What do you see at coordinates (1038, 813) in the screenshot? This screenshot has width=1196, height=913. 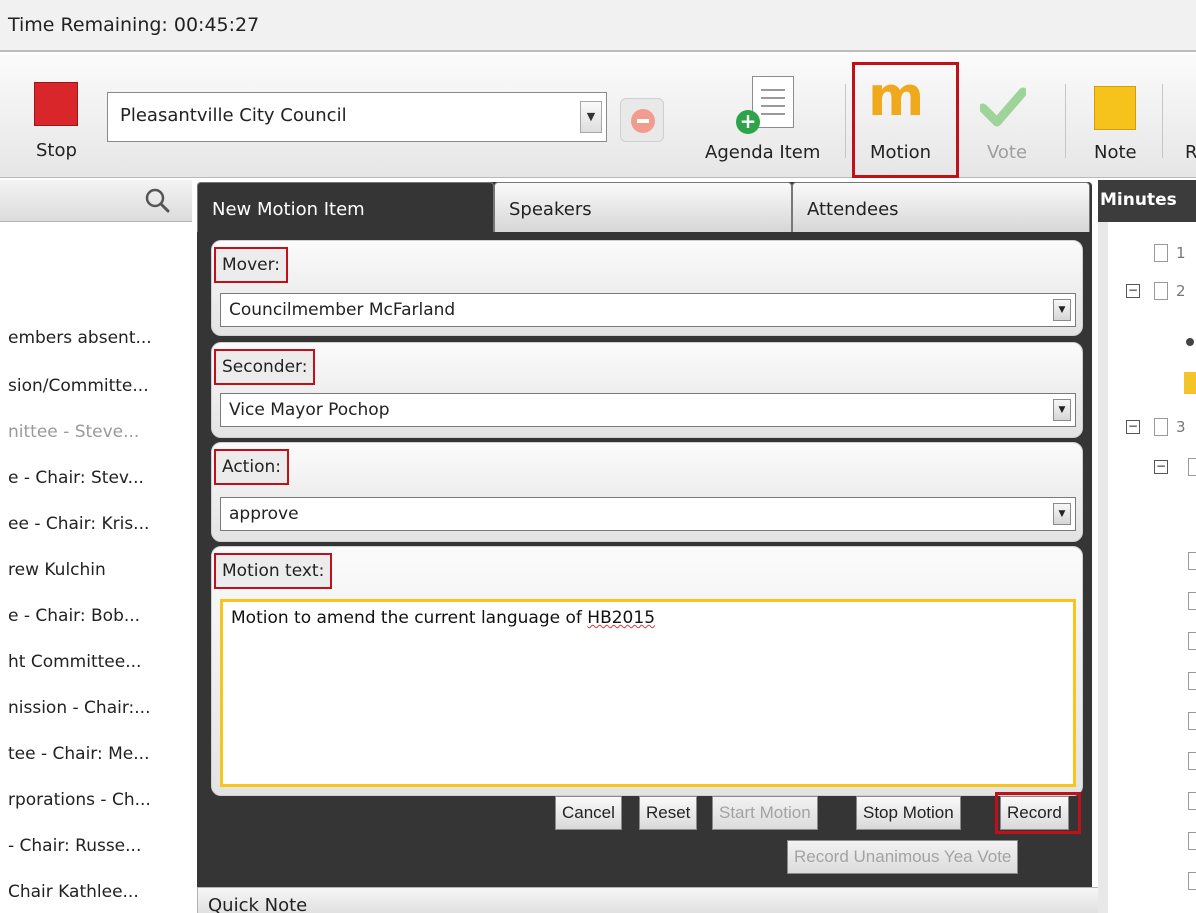 I see `record-highlight` at bounding box center [1038, 813].